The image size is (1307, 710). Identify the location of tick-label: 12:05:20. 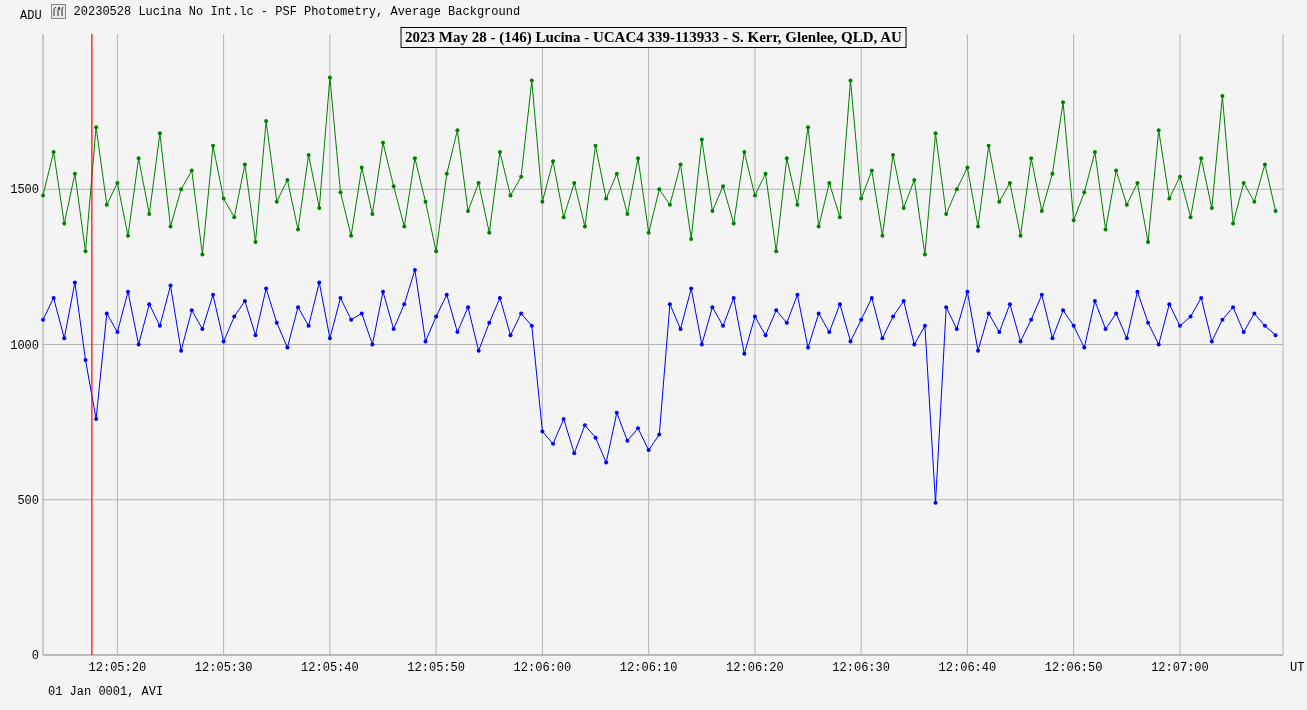
(117, 668).